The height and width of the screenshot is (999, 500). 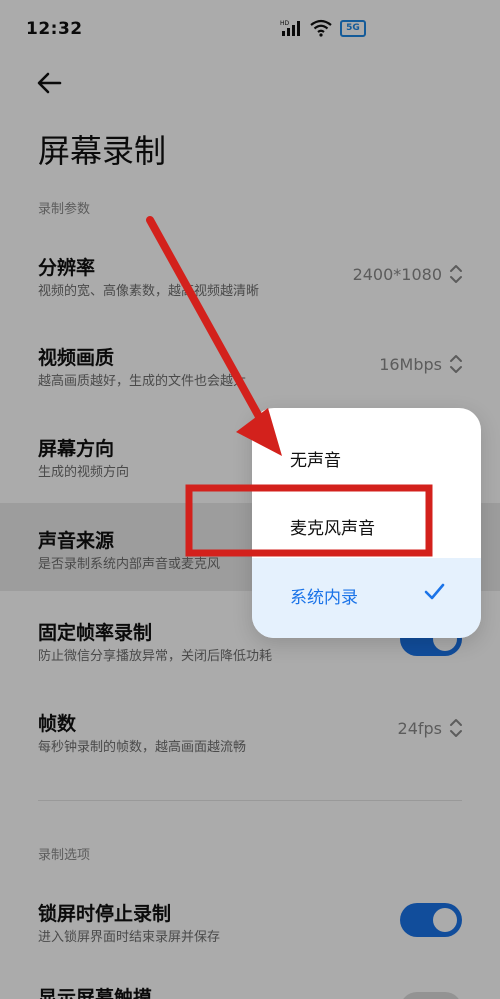 I want to click on option-label: 麦克风声音, so click(x=332, y=529).